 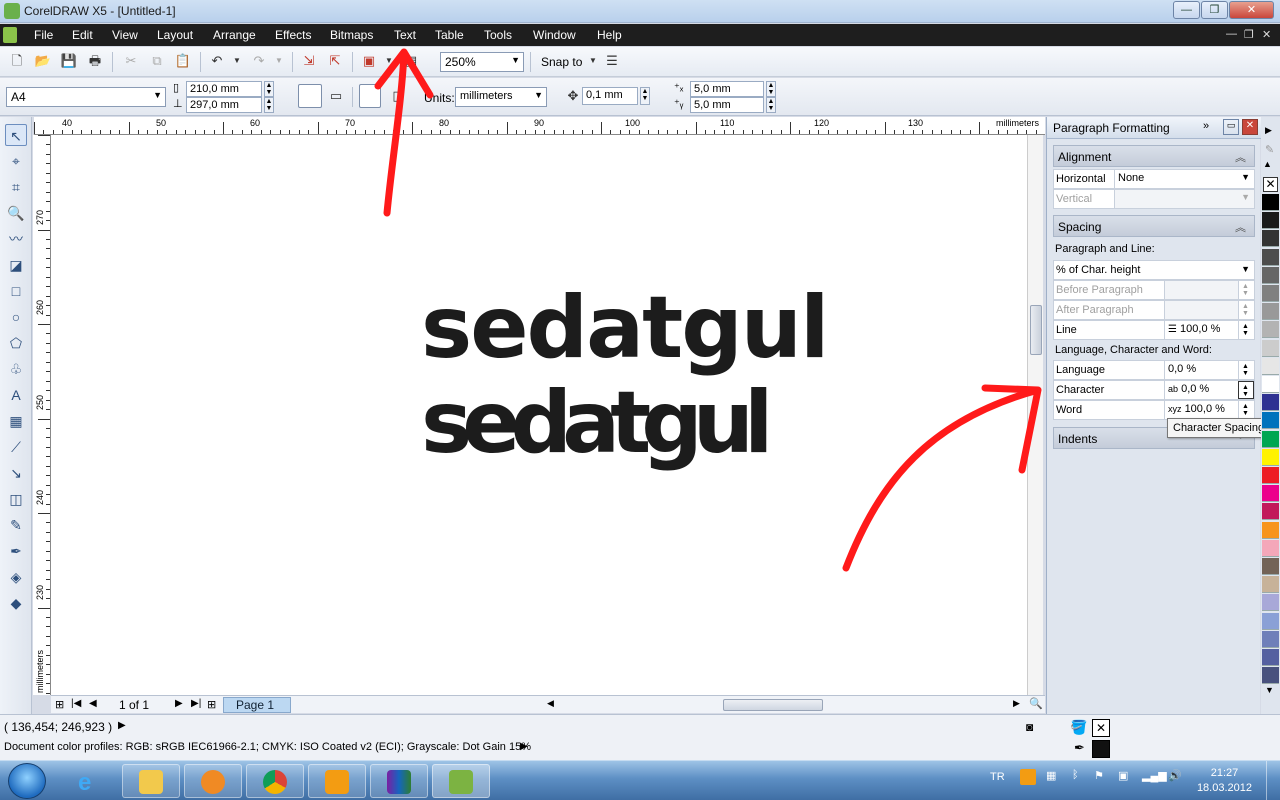 What do you see at coordinates (461, 781) in the screenshot?
I see `taskbar-coreldraw` at bounding box center [461, 781].